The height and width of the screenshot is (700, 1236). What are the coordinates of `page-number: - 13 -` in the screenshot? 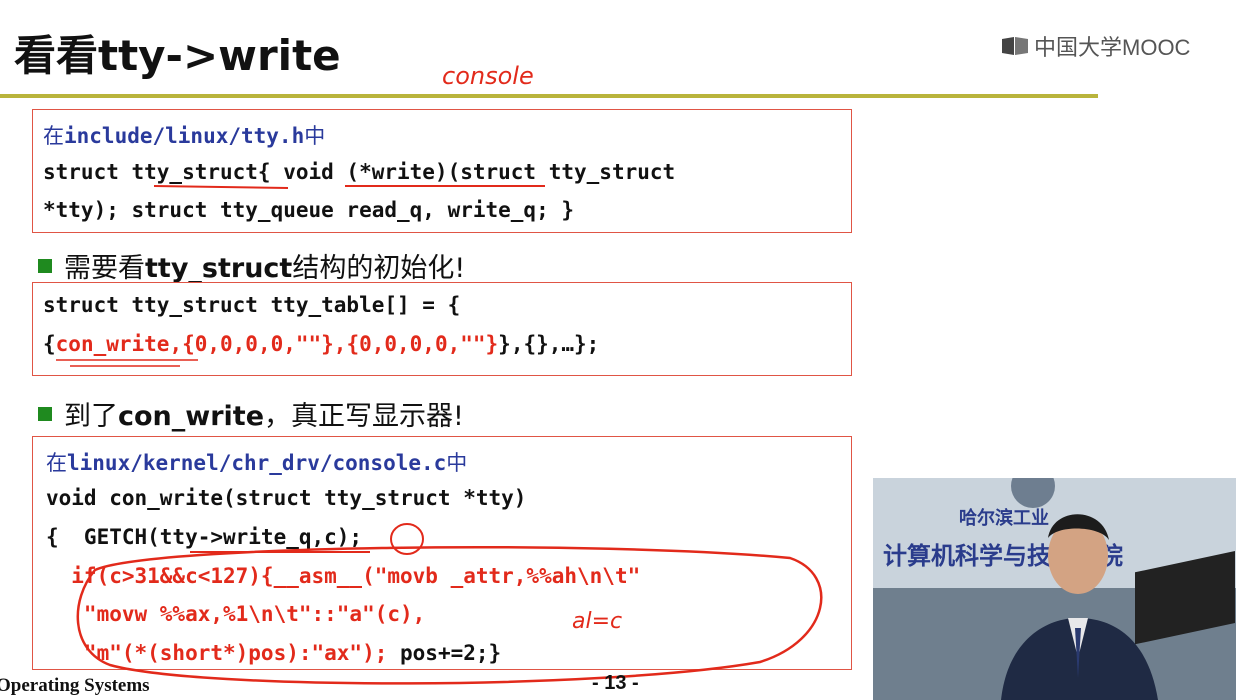 It's located at (615, 683).